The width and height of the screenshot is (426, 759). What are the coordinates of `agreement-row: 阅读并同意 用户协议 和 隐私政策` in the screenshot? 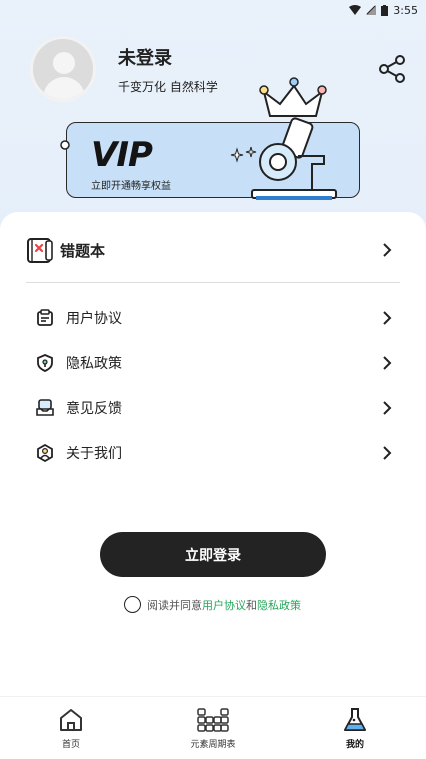 It's located at (212, 604).